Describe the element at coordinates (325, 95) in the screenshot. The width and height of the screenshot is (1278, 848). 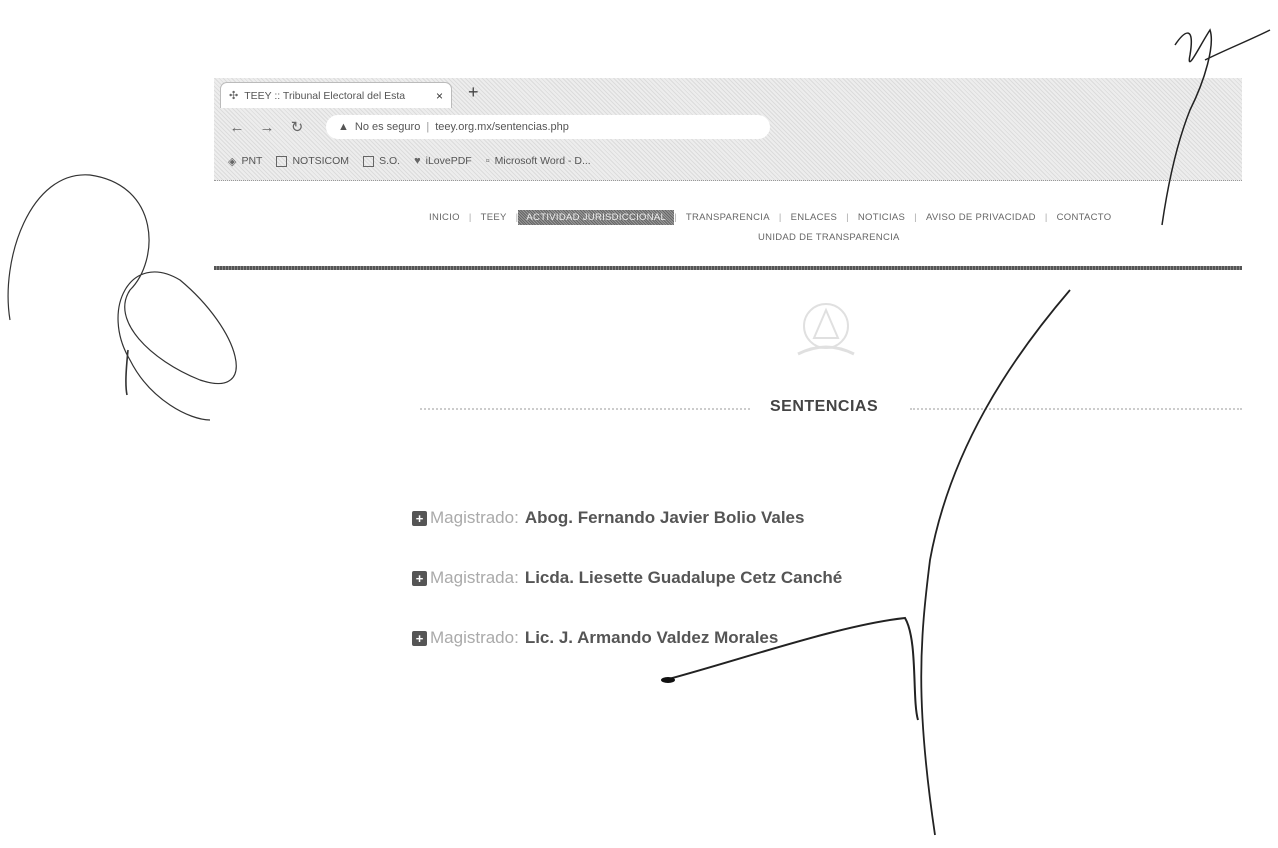
I see `tab-title: TEEY :: Tribunal Electoral del Esta` at that location.